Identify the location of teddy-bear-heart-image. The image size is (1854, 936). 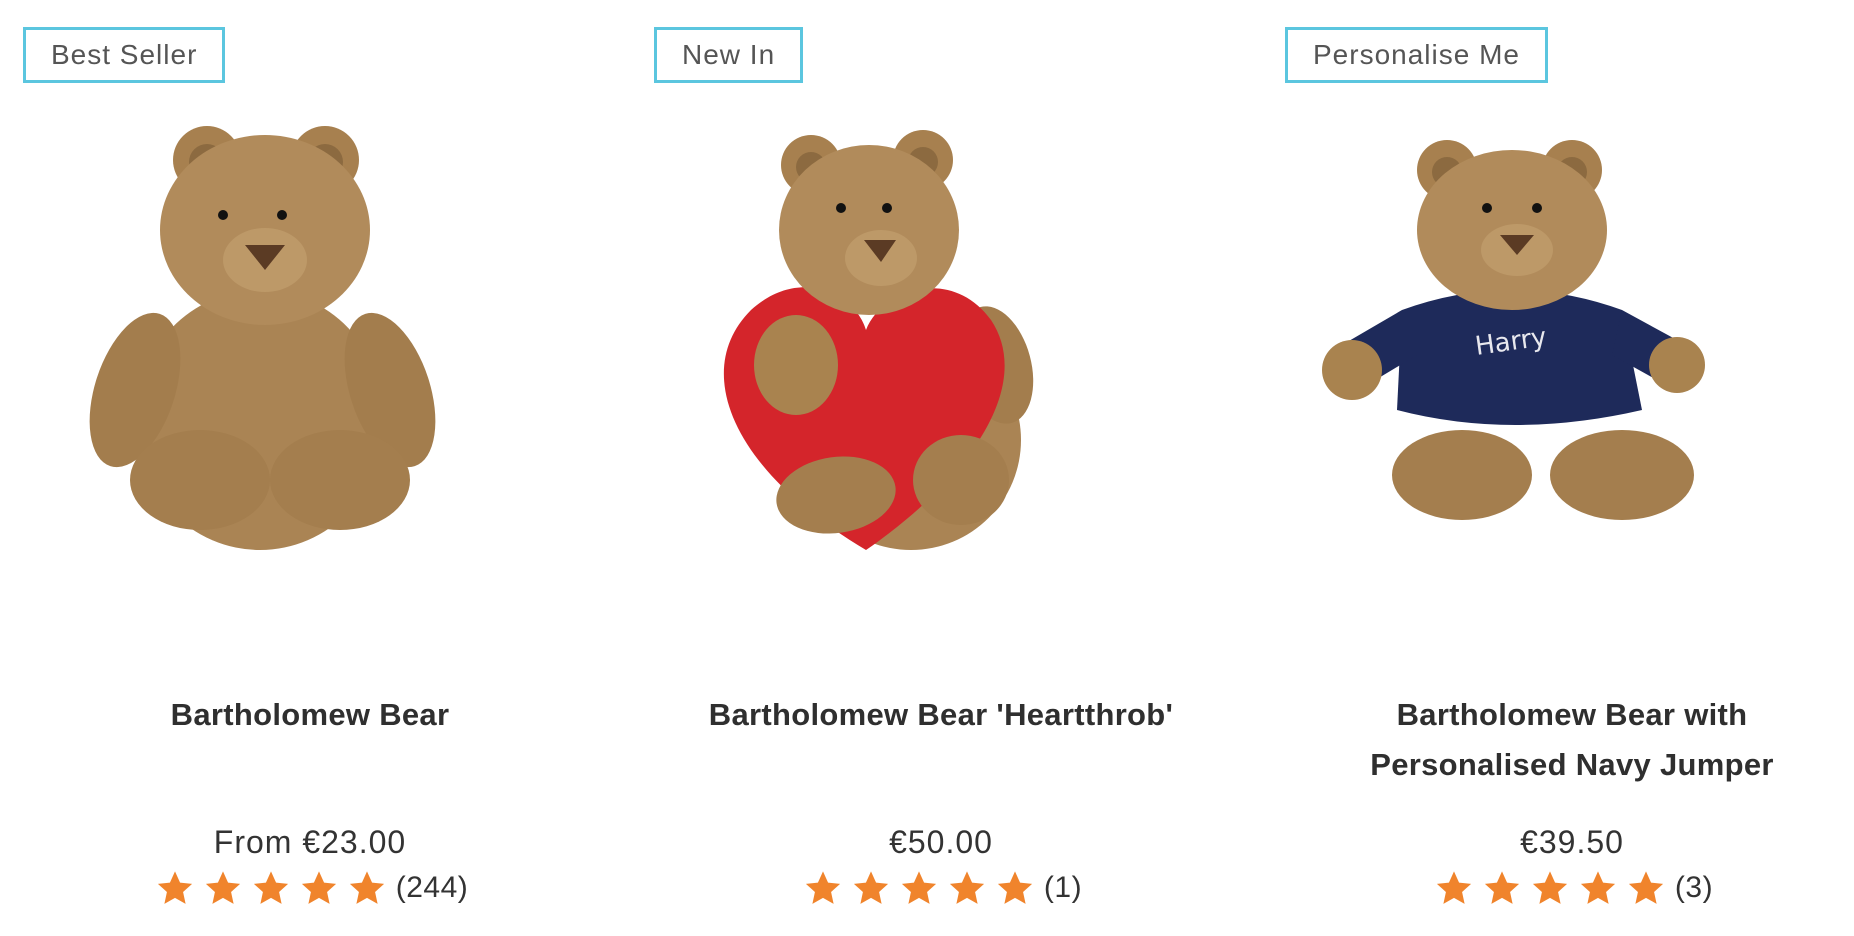
(878, 340).